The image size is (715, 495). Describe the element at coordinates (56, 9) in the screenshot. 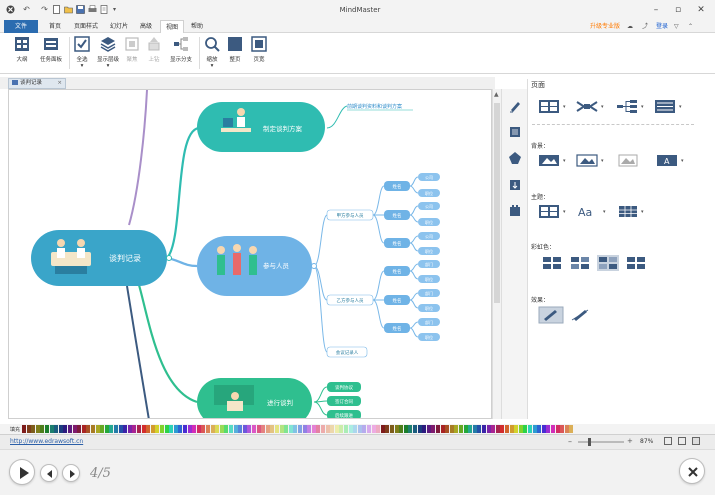

I see `new-file-icon` at that location.